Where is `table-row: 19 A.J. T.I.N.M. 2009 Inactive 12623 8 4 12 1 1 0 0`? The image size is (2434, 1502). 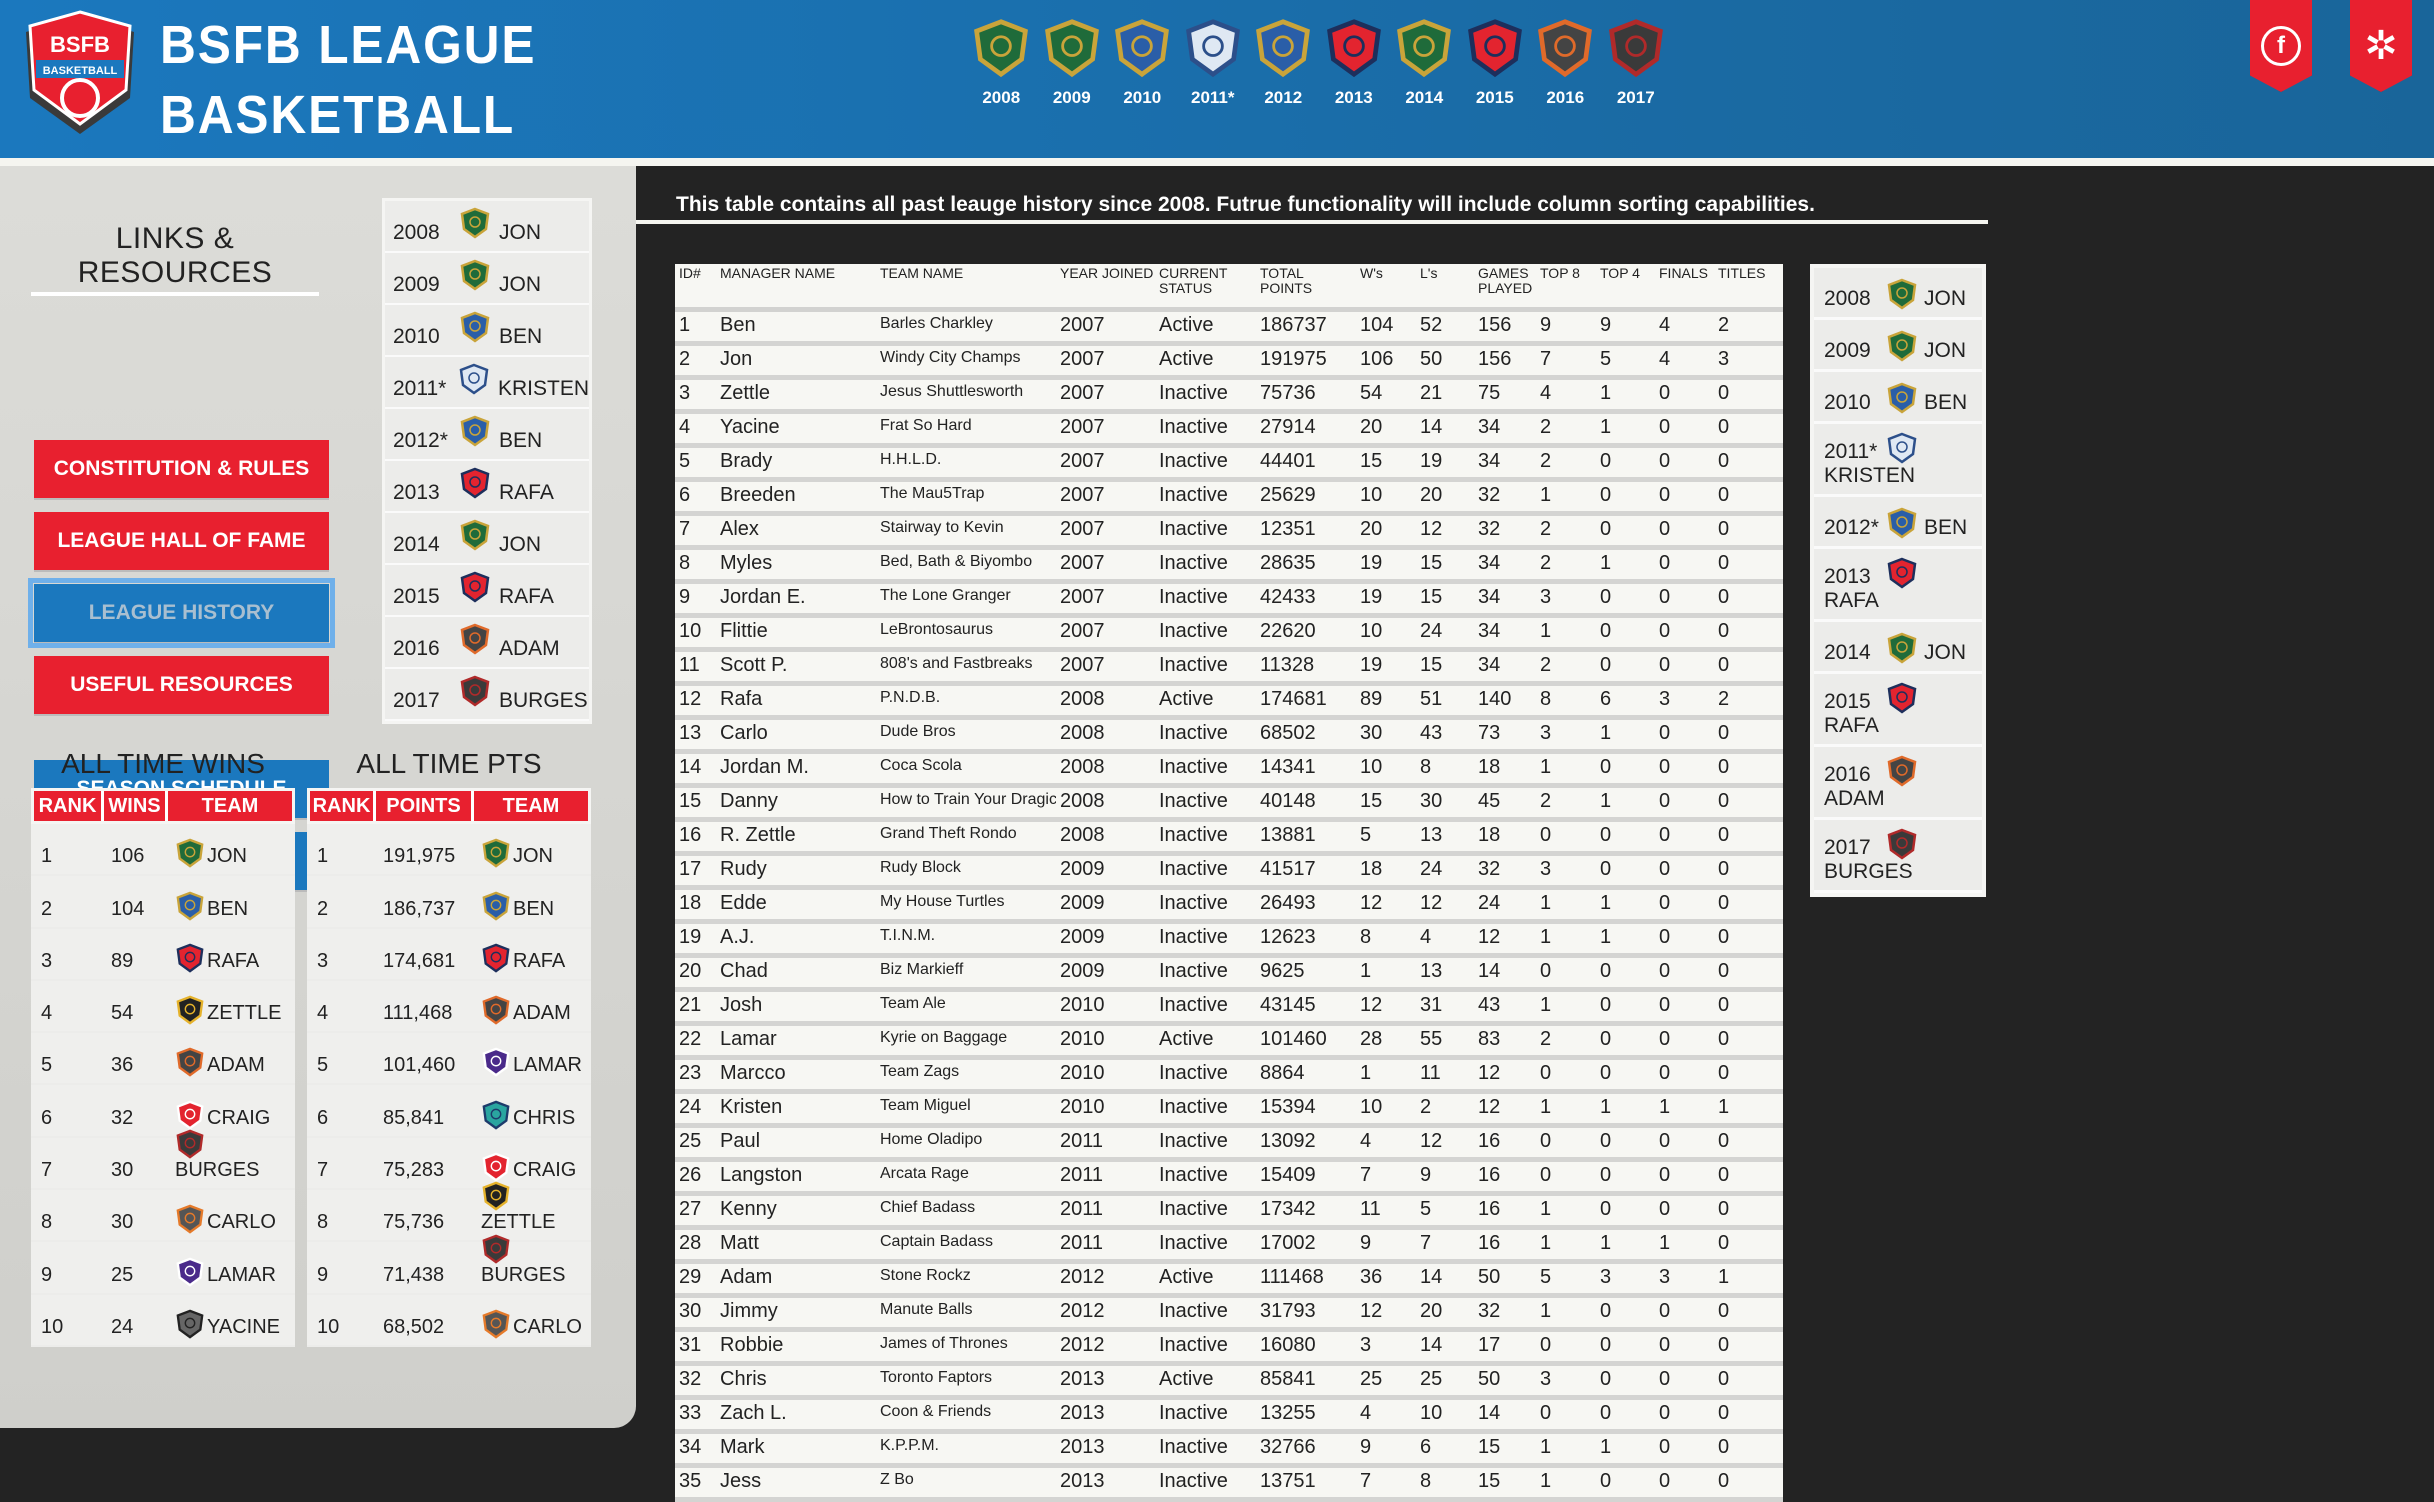 table-row: 19 A.J. T.I.N.M. 2009 Inactive 12623 8 4 12 1 1 0 0 is located at coordinates (1229, 941).